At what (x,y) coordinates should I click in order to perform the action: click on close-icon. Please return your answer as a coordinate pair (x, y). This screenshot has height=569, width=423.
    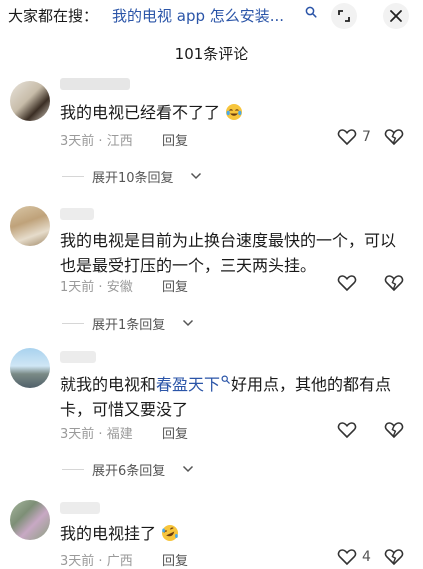
    Looking at the image, I should click on (396, 16).